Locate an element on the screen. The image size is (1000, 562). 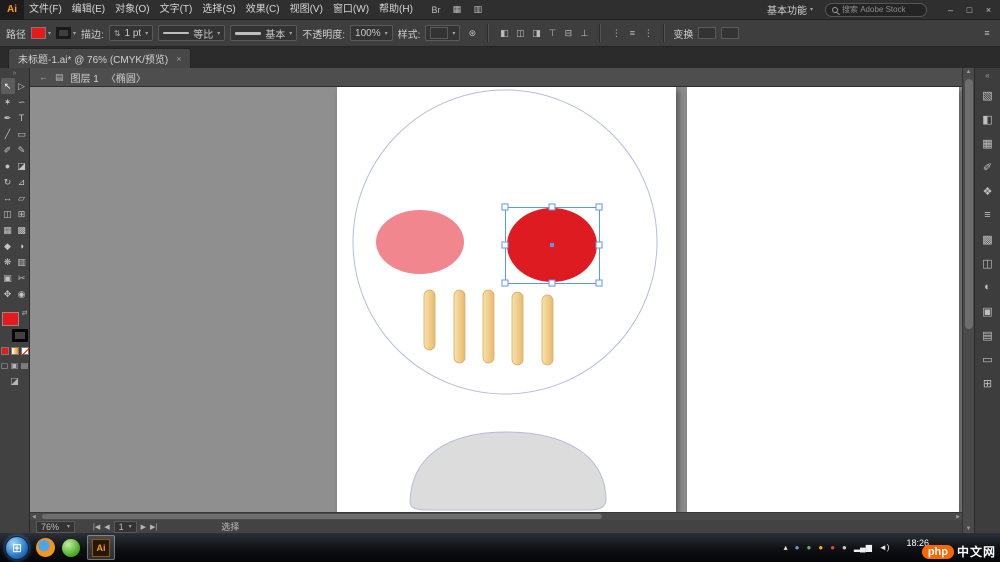
lasso-tool: ∽ is located at coordinates (22, 102).